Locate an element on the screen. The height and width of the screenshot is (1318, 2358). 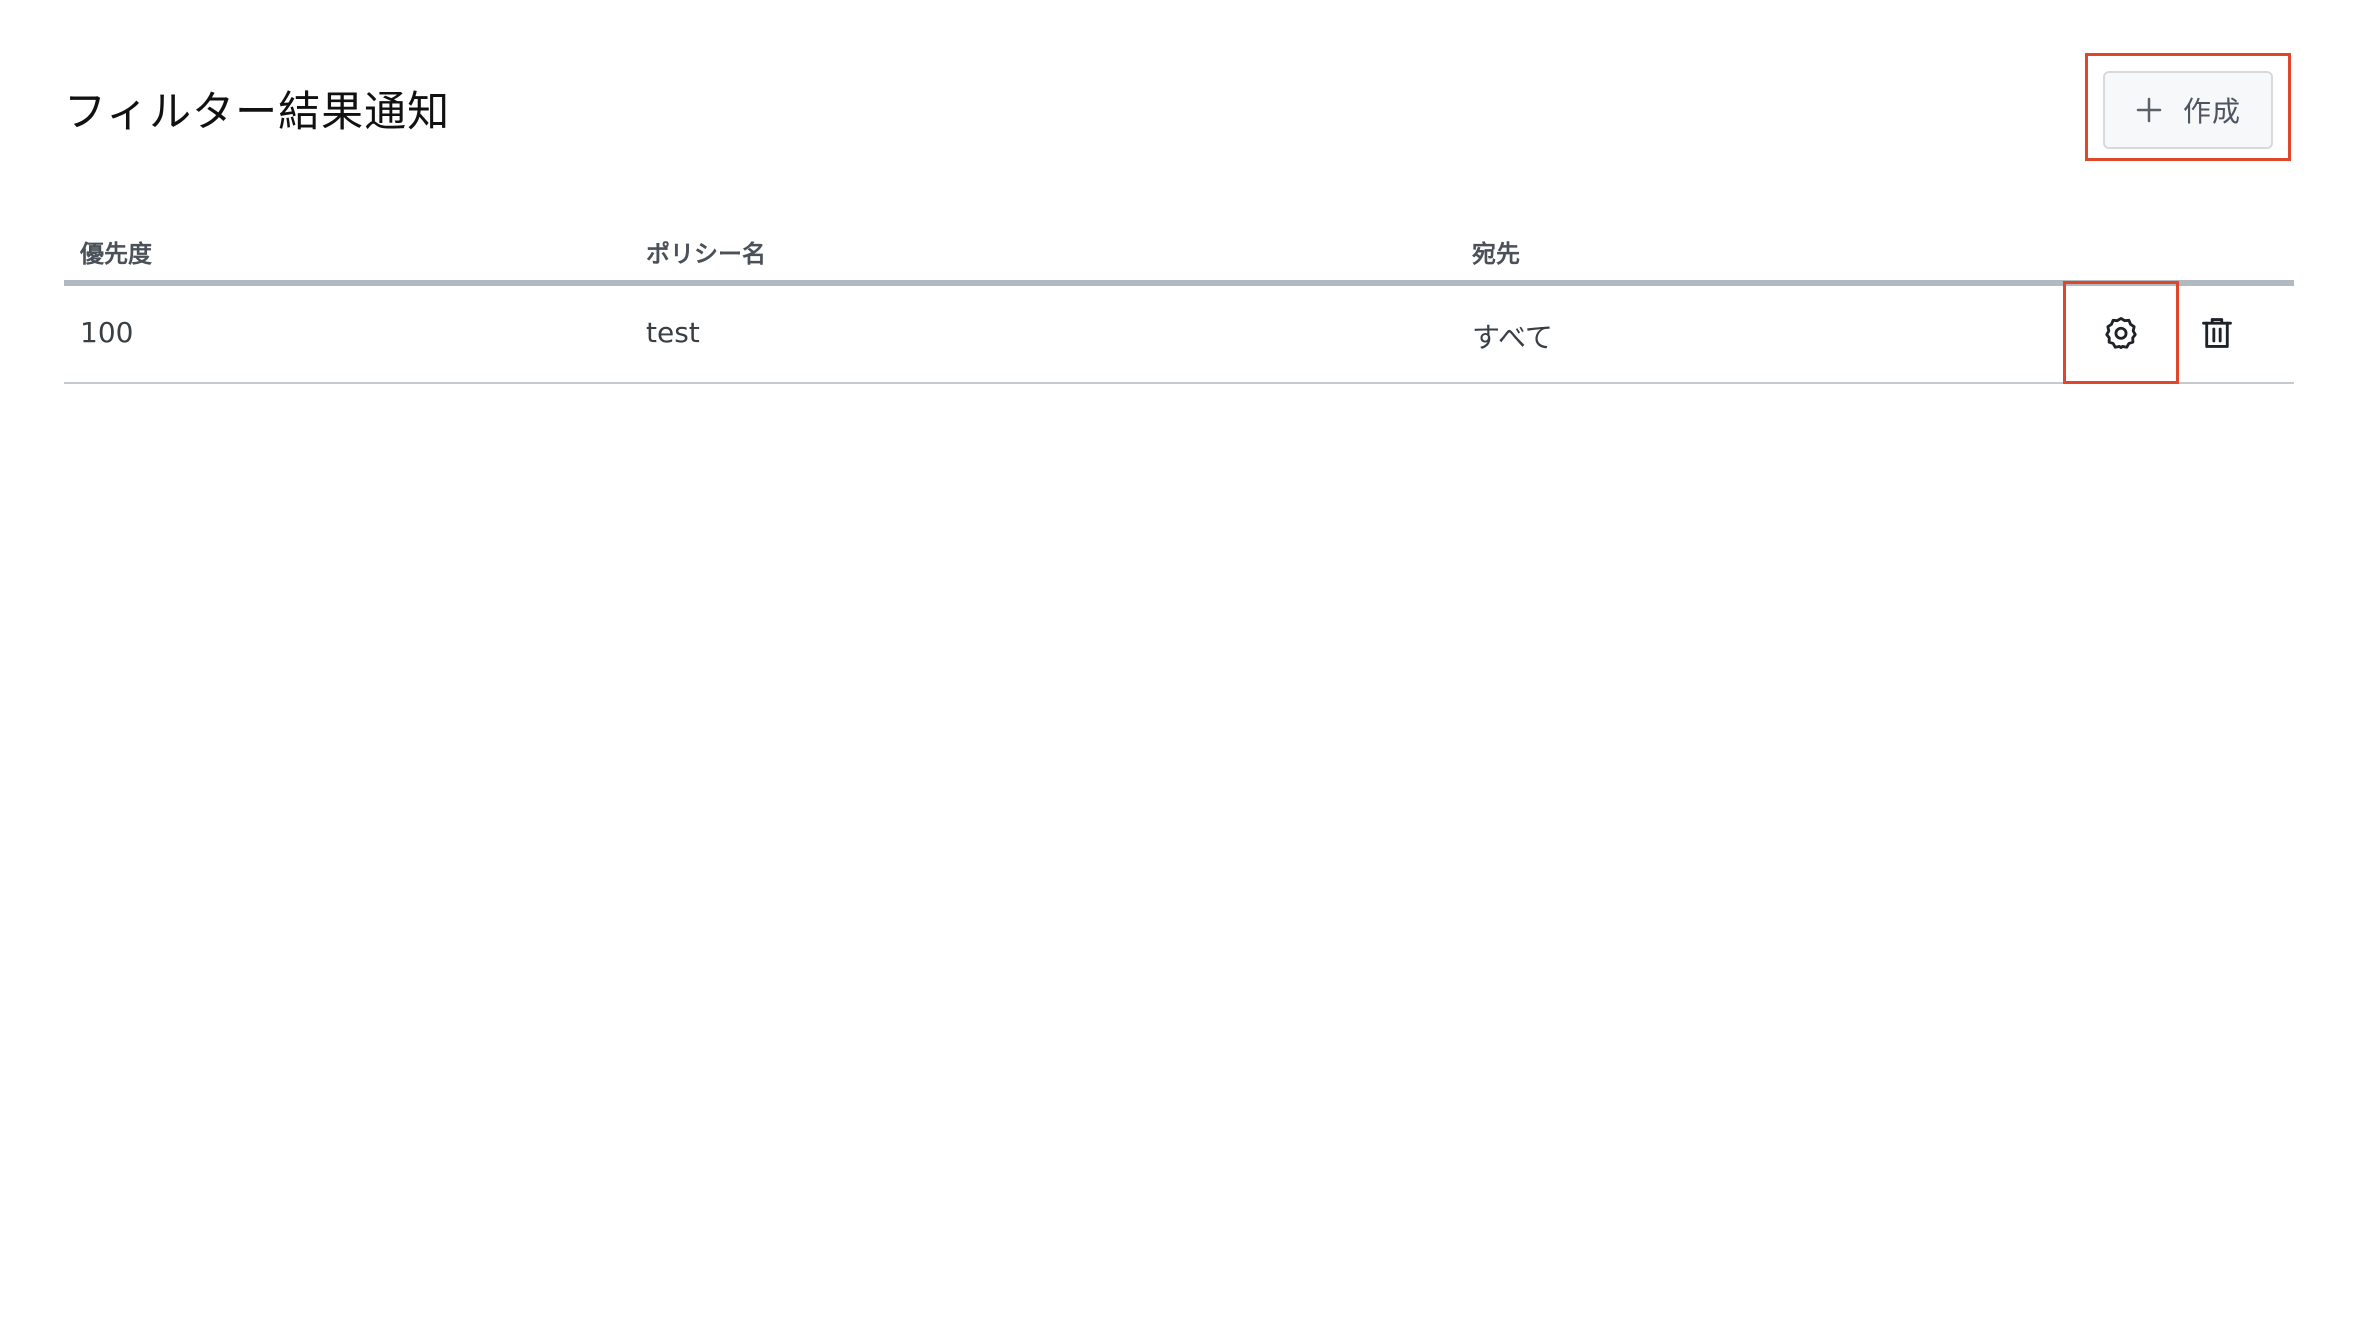
cell-priority: 100 is located at coordinates (107, 332).